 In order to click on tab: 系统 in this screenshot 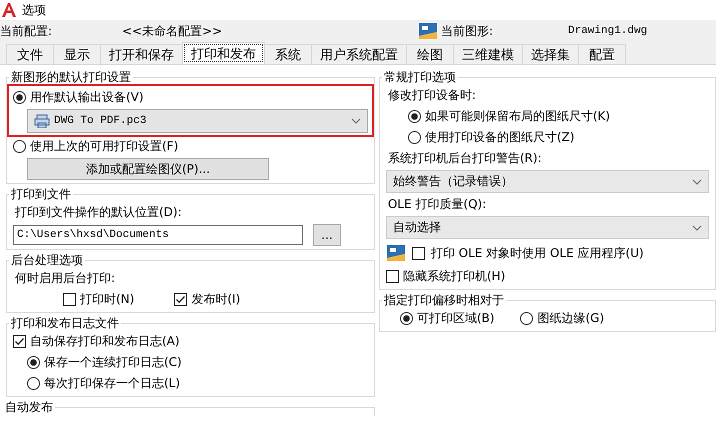, I will do `click(288, 54)`.